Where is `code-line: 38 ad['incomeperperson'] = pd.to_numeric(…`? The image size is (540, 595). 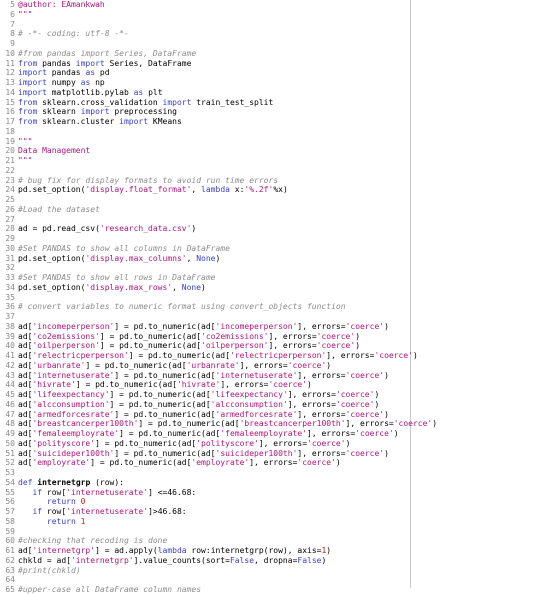 code-line: 38 ad['incomeperperson'] = pd.to_numeric(… is located at coordinates (270, 327).